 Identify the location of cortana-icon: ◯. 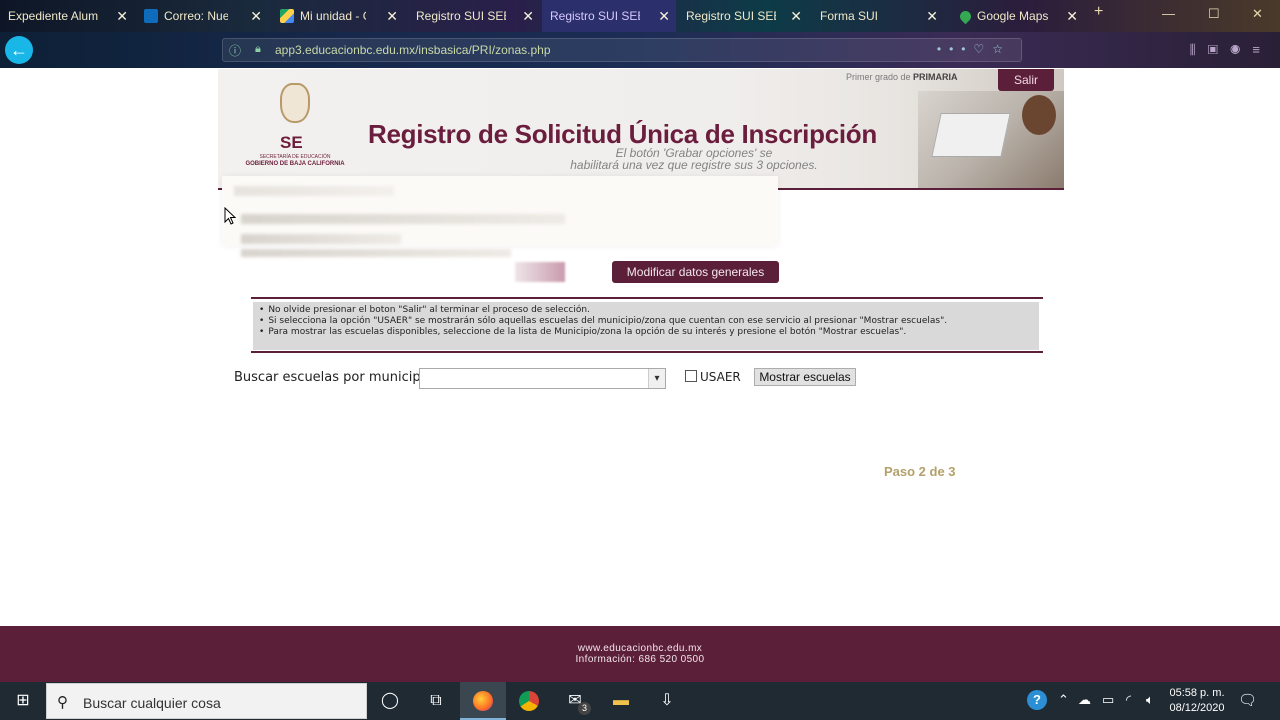
(390, 701).